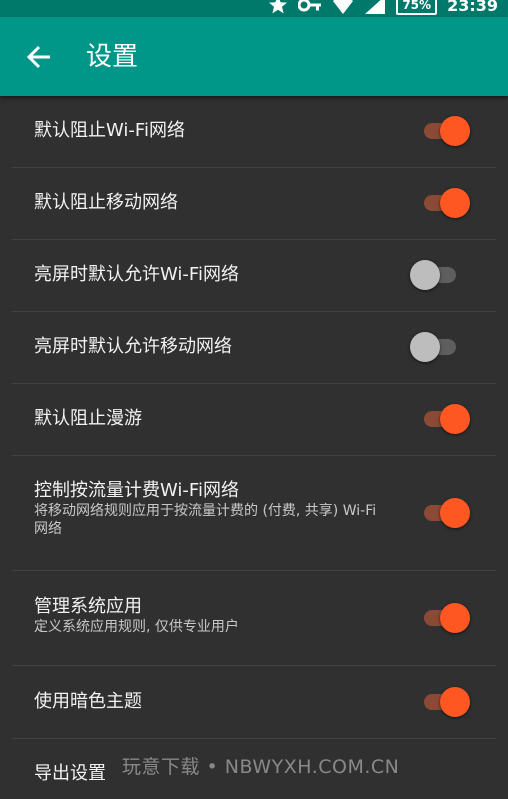  I want to click on setting-title: 导出设置, so click(70, 773).